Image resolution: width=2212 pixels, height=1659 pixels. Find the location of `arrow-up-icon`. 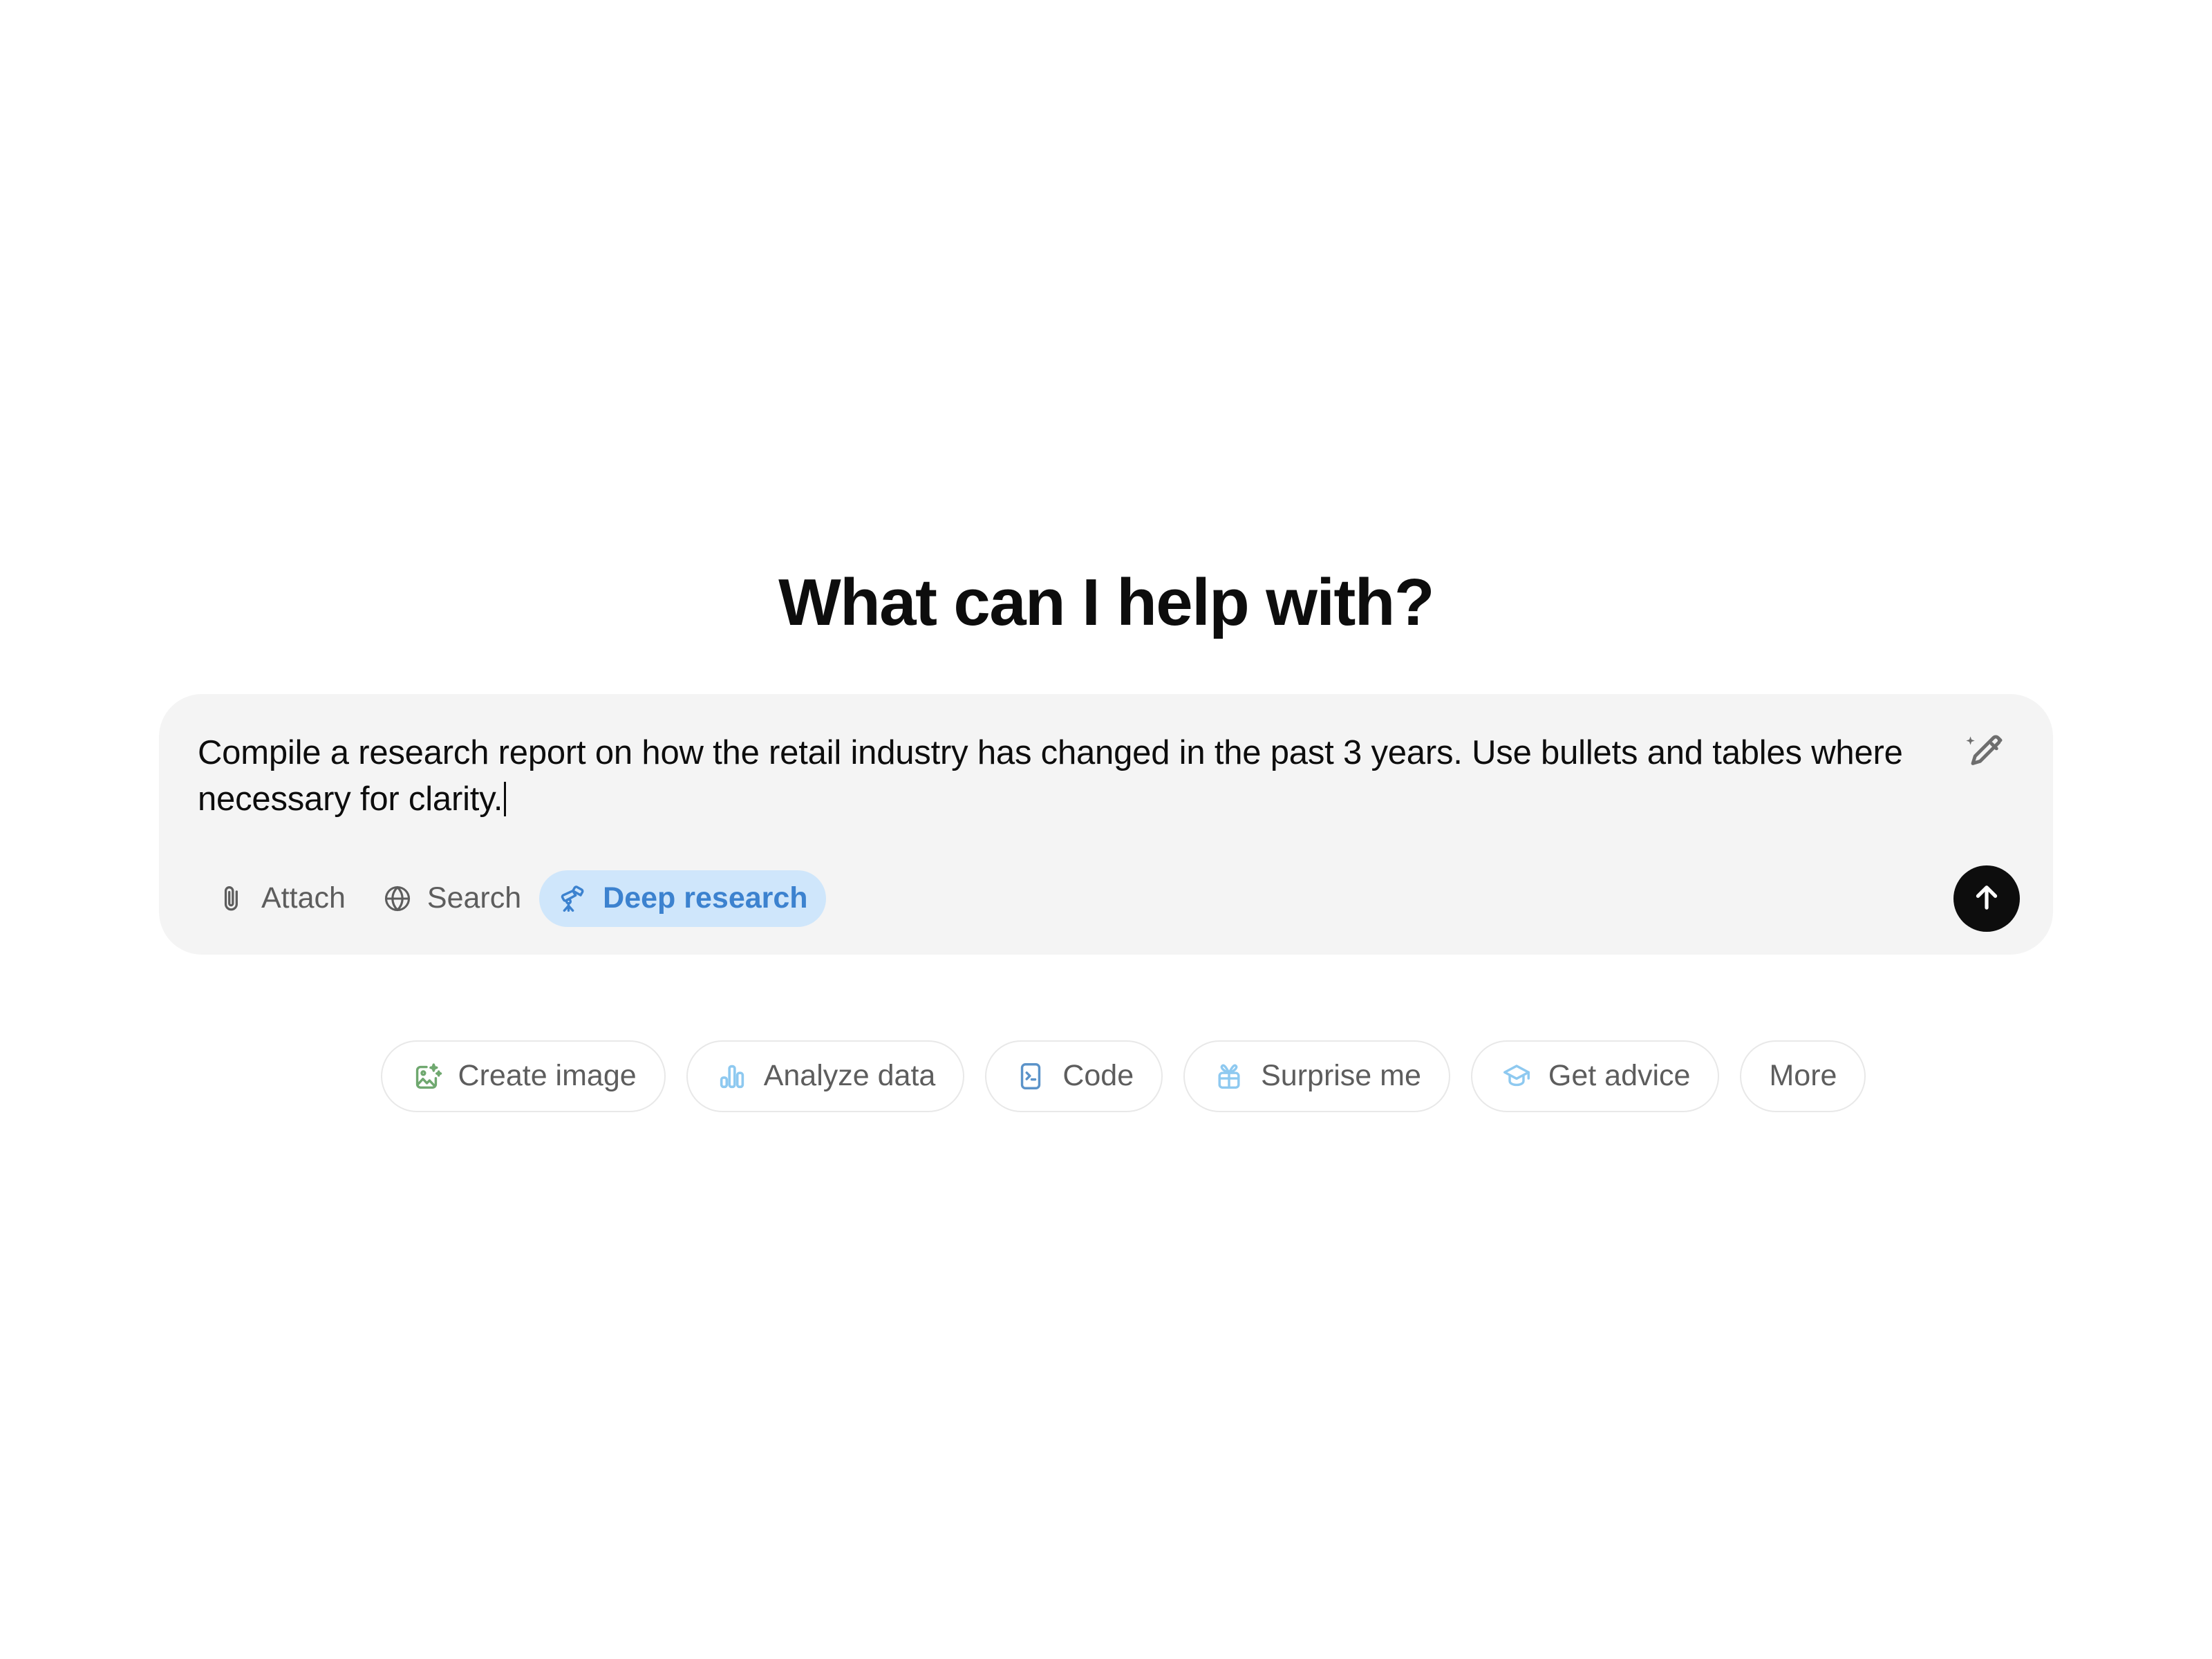

arrow-up-icon is located at coordinates (1987, 898).